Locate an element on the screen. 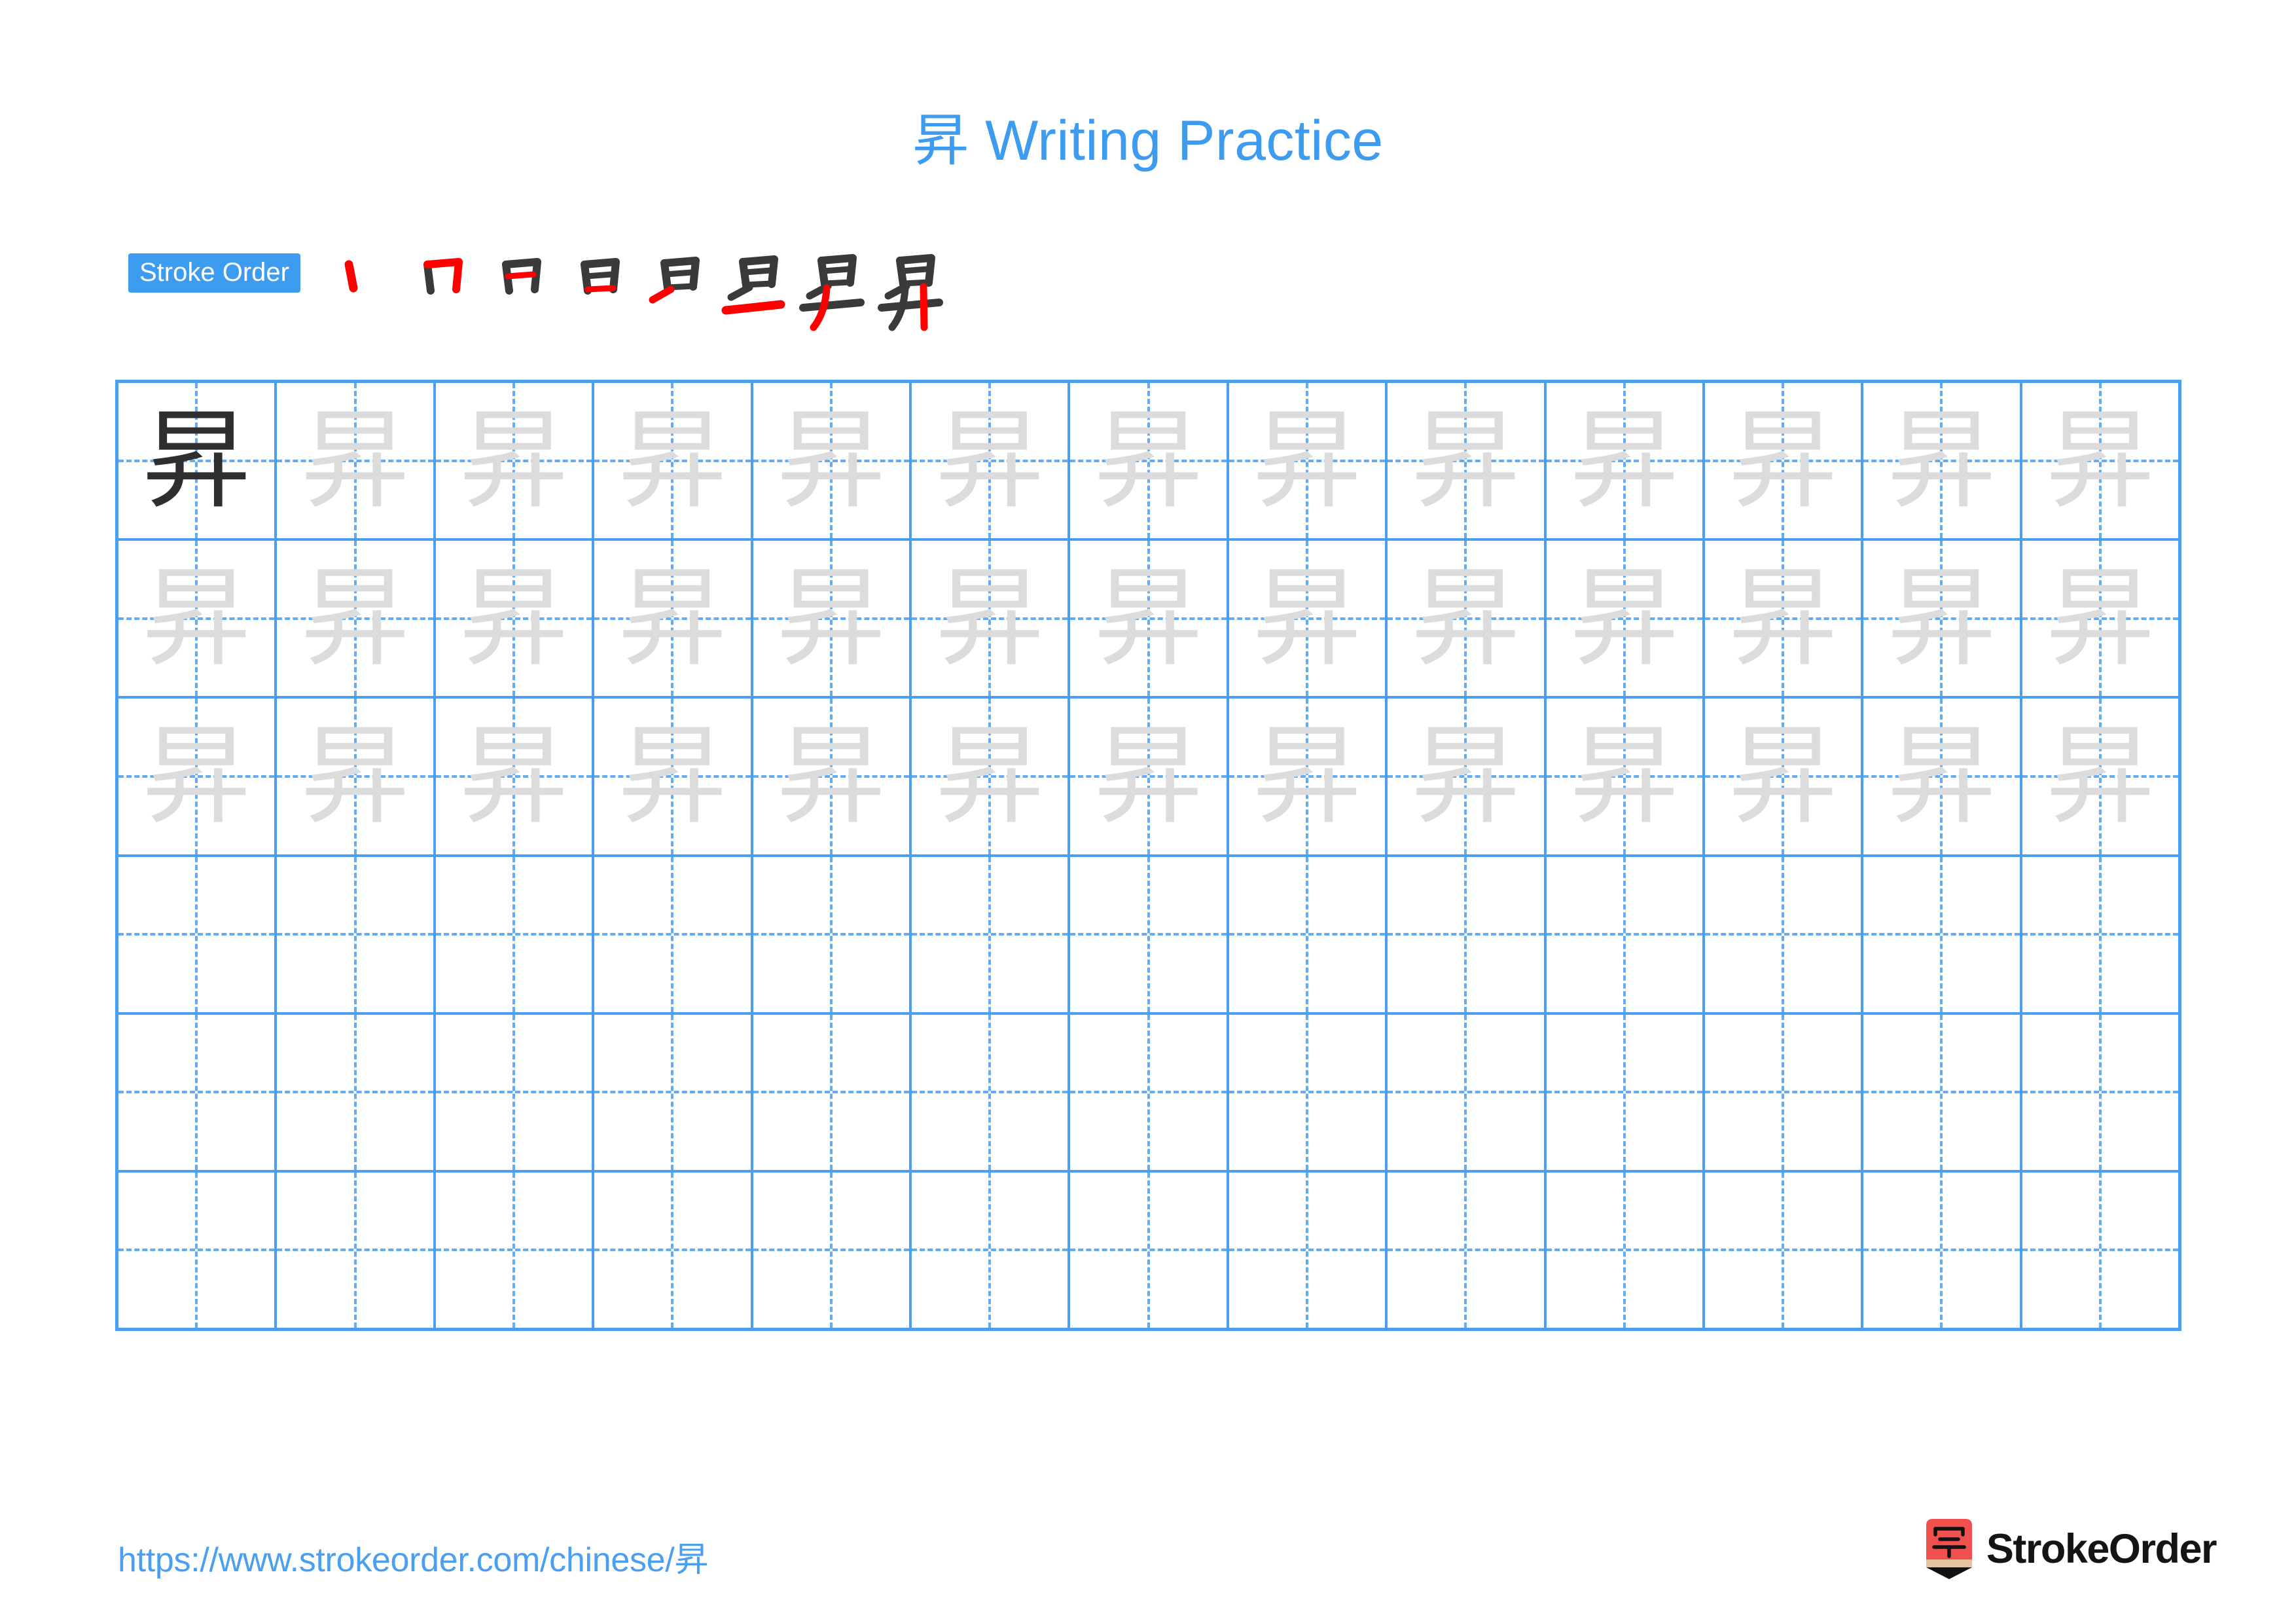  footer-url: https://www.strokeorder.com/chinese/昇 is located at coordinates (413, 1556).